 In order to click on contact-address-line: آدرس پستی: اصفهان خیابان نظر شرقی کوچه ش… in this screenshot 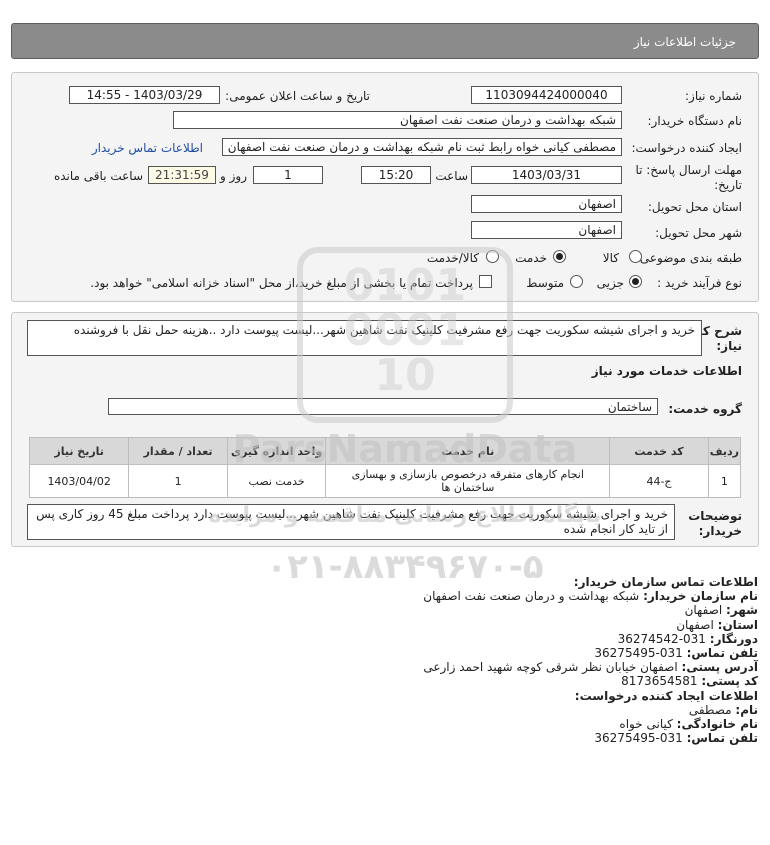, I will do `click(590, 667)`.